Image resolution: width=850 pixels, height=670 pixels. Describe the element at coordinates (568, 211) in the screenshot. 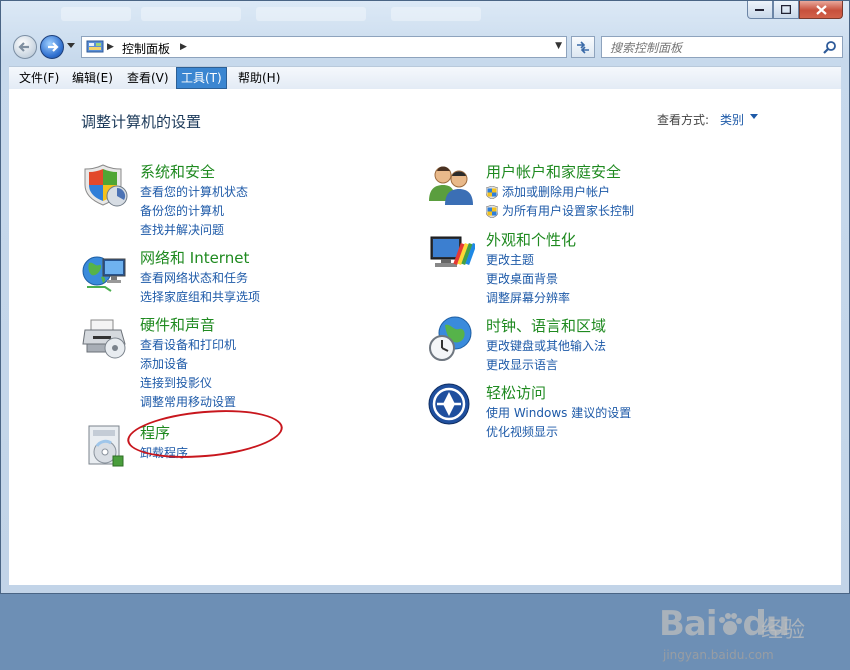

I see `link-label: 为所有用户设置家长控制` at that location.